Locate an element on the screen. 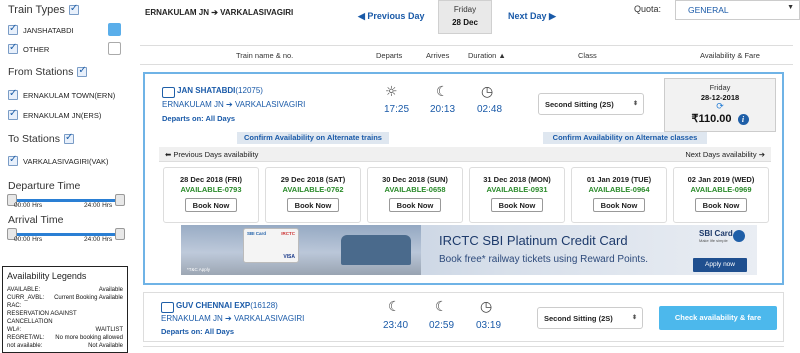 This screenshot has width=800, height=353. fare-amount: ₹110.00 i is located at coordinates (720, 118).